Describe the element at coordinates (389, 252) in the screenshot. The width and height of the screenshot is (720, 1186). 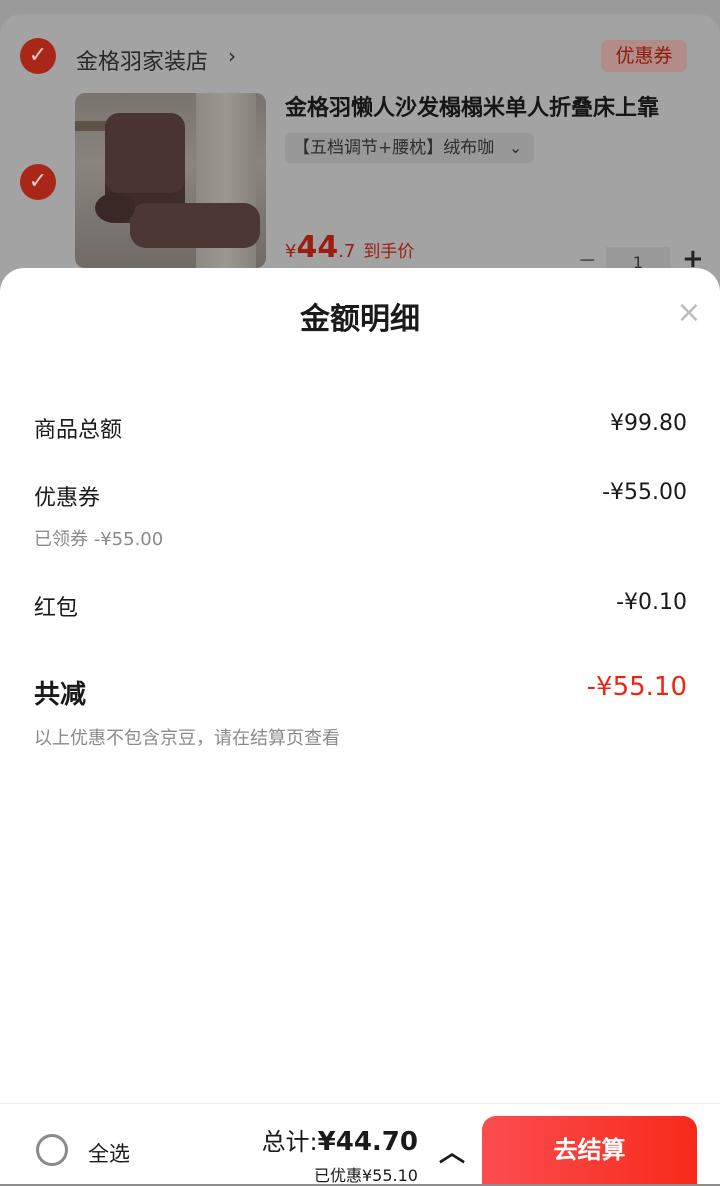
I see `price-note: 到手价` at that location.